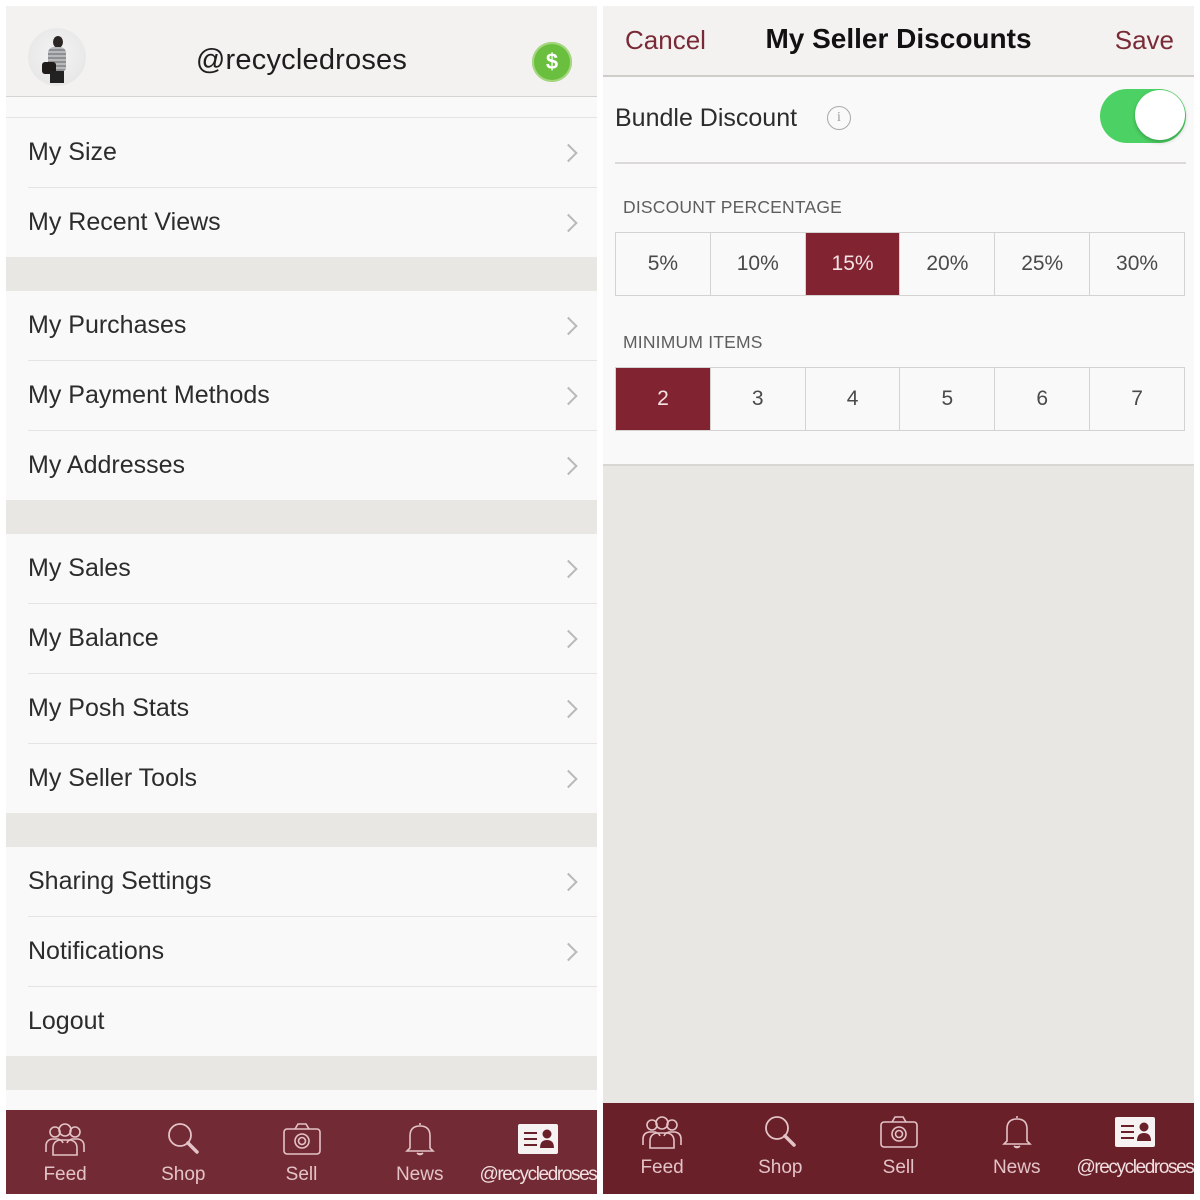 The height and width of the screenshot is (1200, 1200). I want to click on menu-item-my-balance: My Balance, so click(312, 638).